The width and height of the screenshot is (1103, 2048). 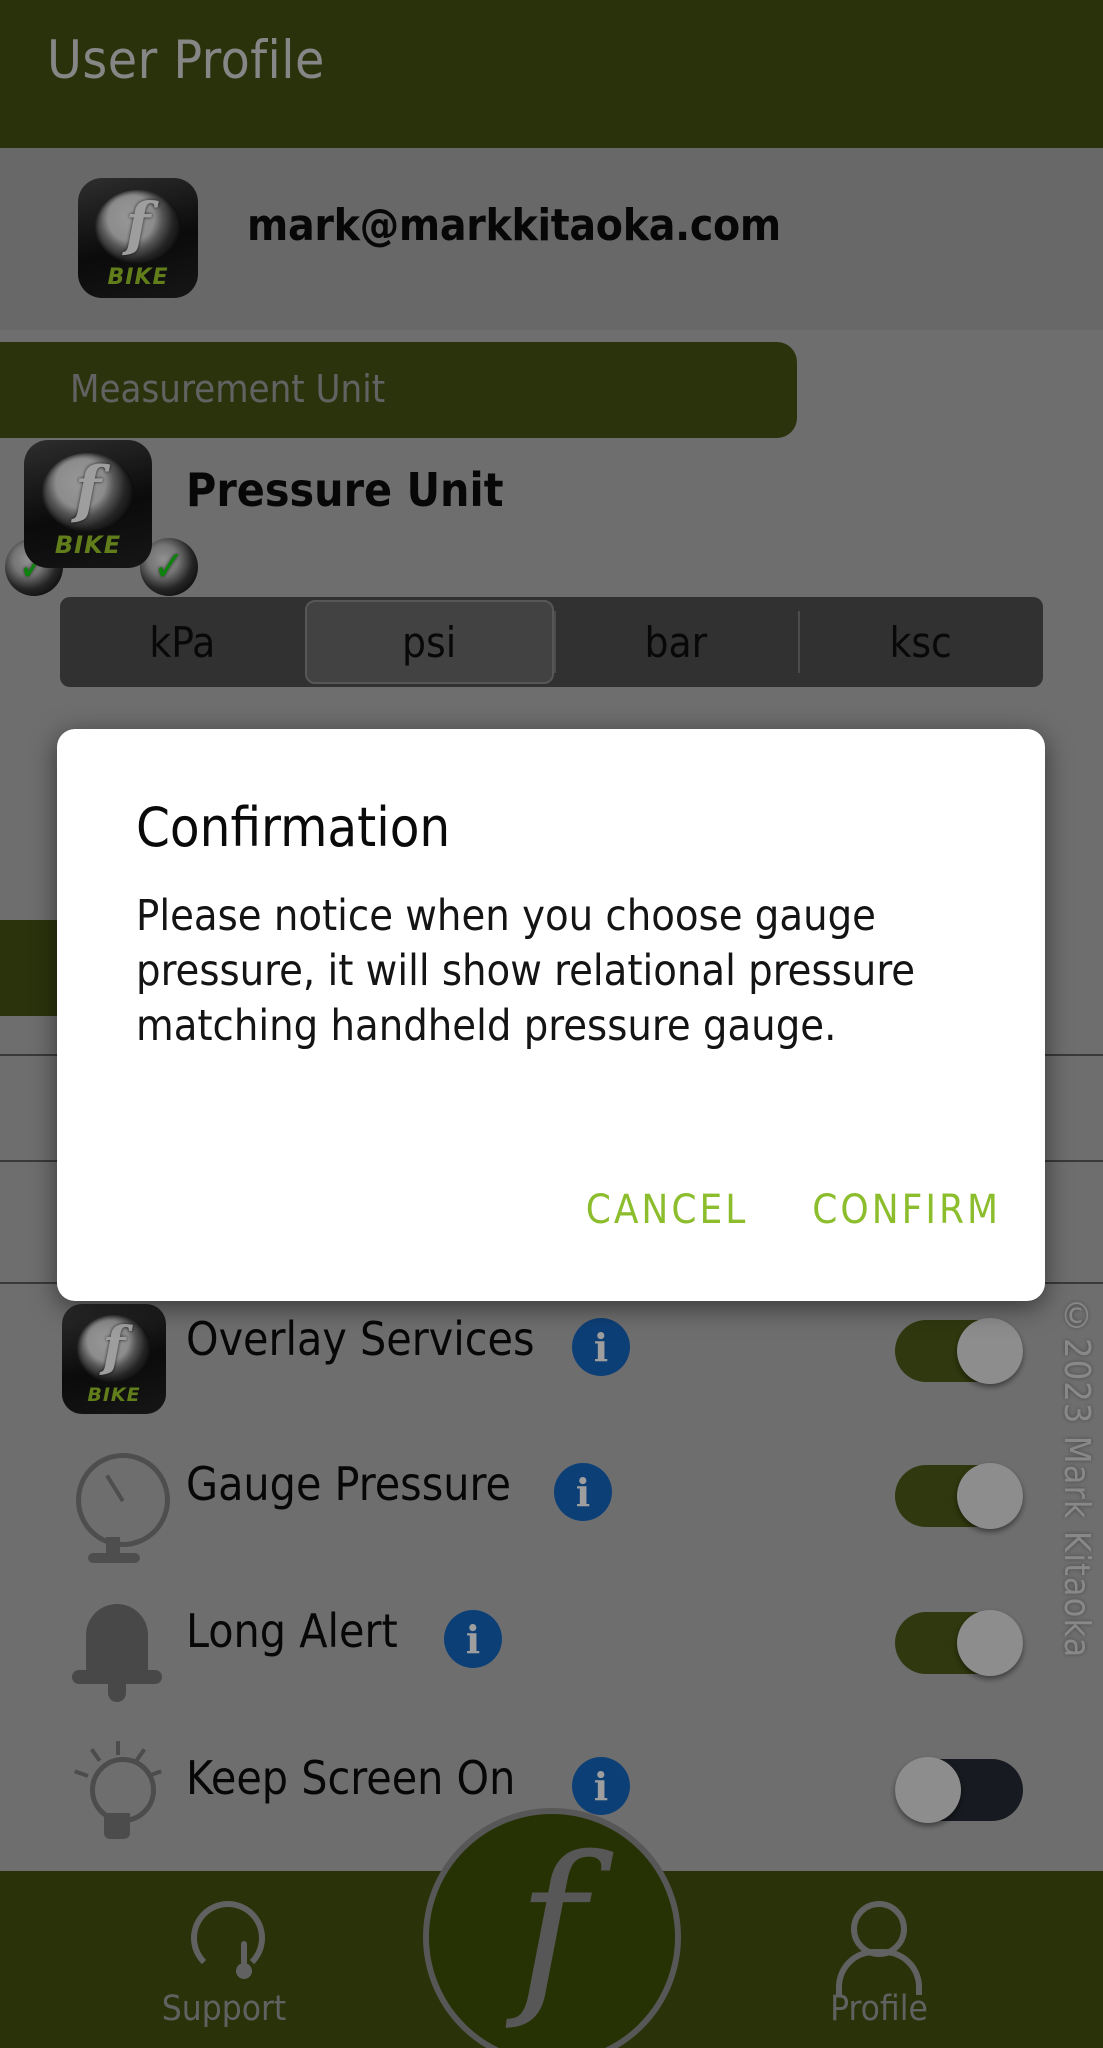 I want to click on setting-row-gauge-pressure: Gauge Pressure i, so click(x=551, y=1508).